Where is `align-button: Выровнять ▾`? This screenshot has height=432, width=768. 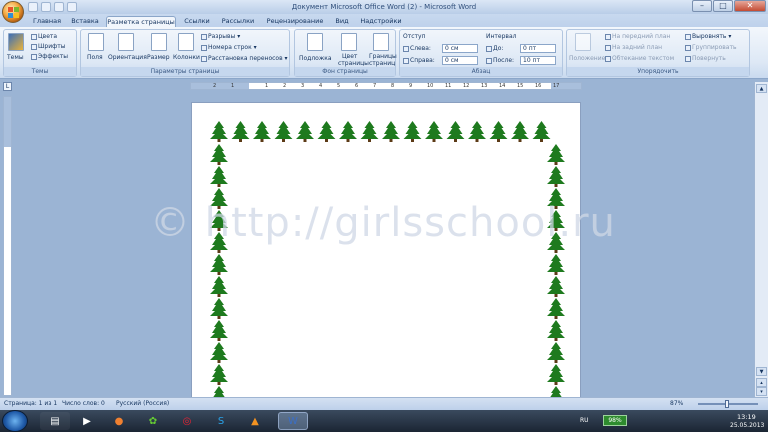
align-button: Выровнять ▾ is located at coordinates (708, 36).